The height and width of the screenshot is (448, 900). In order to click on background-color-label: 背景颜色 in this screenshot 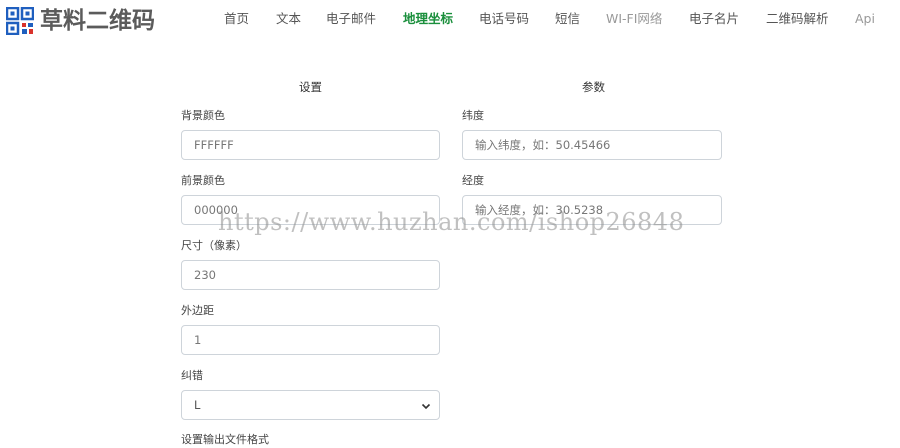, I will do `click(203, 115)`.